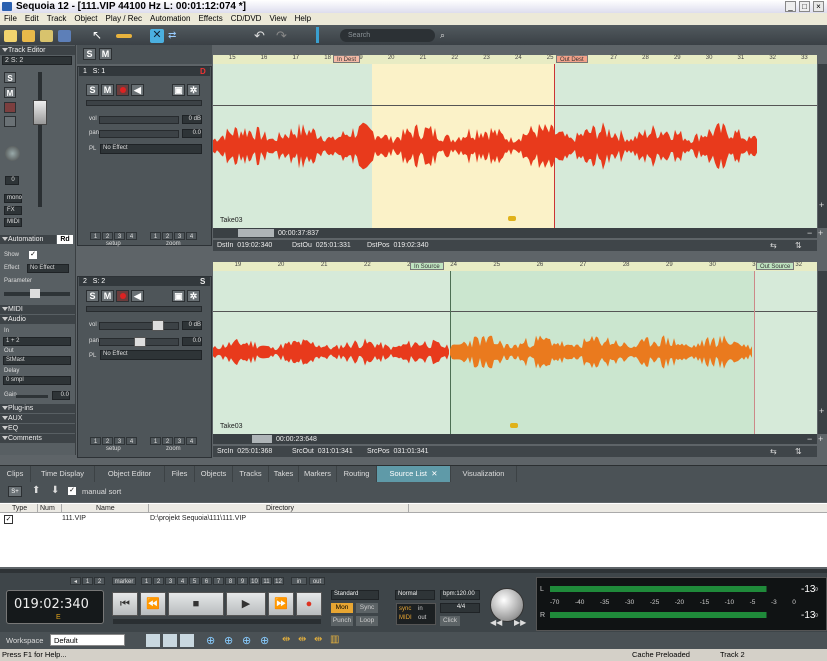  What do you see at coordinates (334, 639) in the screenshot?
I see `spectrum-icon: ▥` at bounding box center [334, 639].